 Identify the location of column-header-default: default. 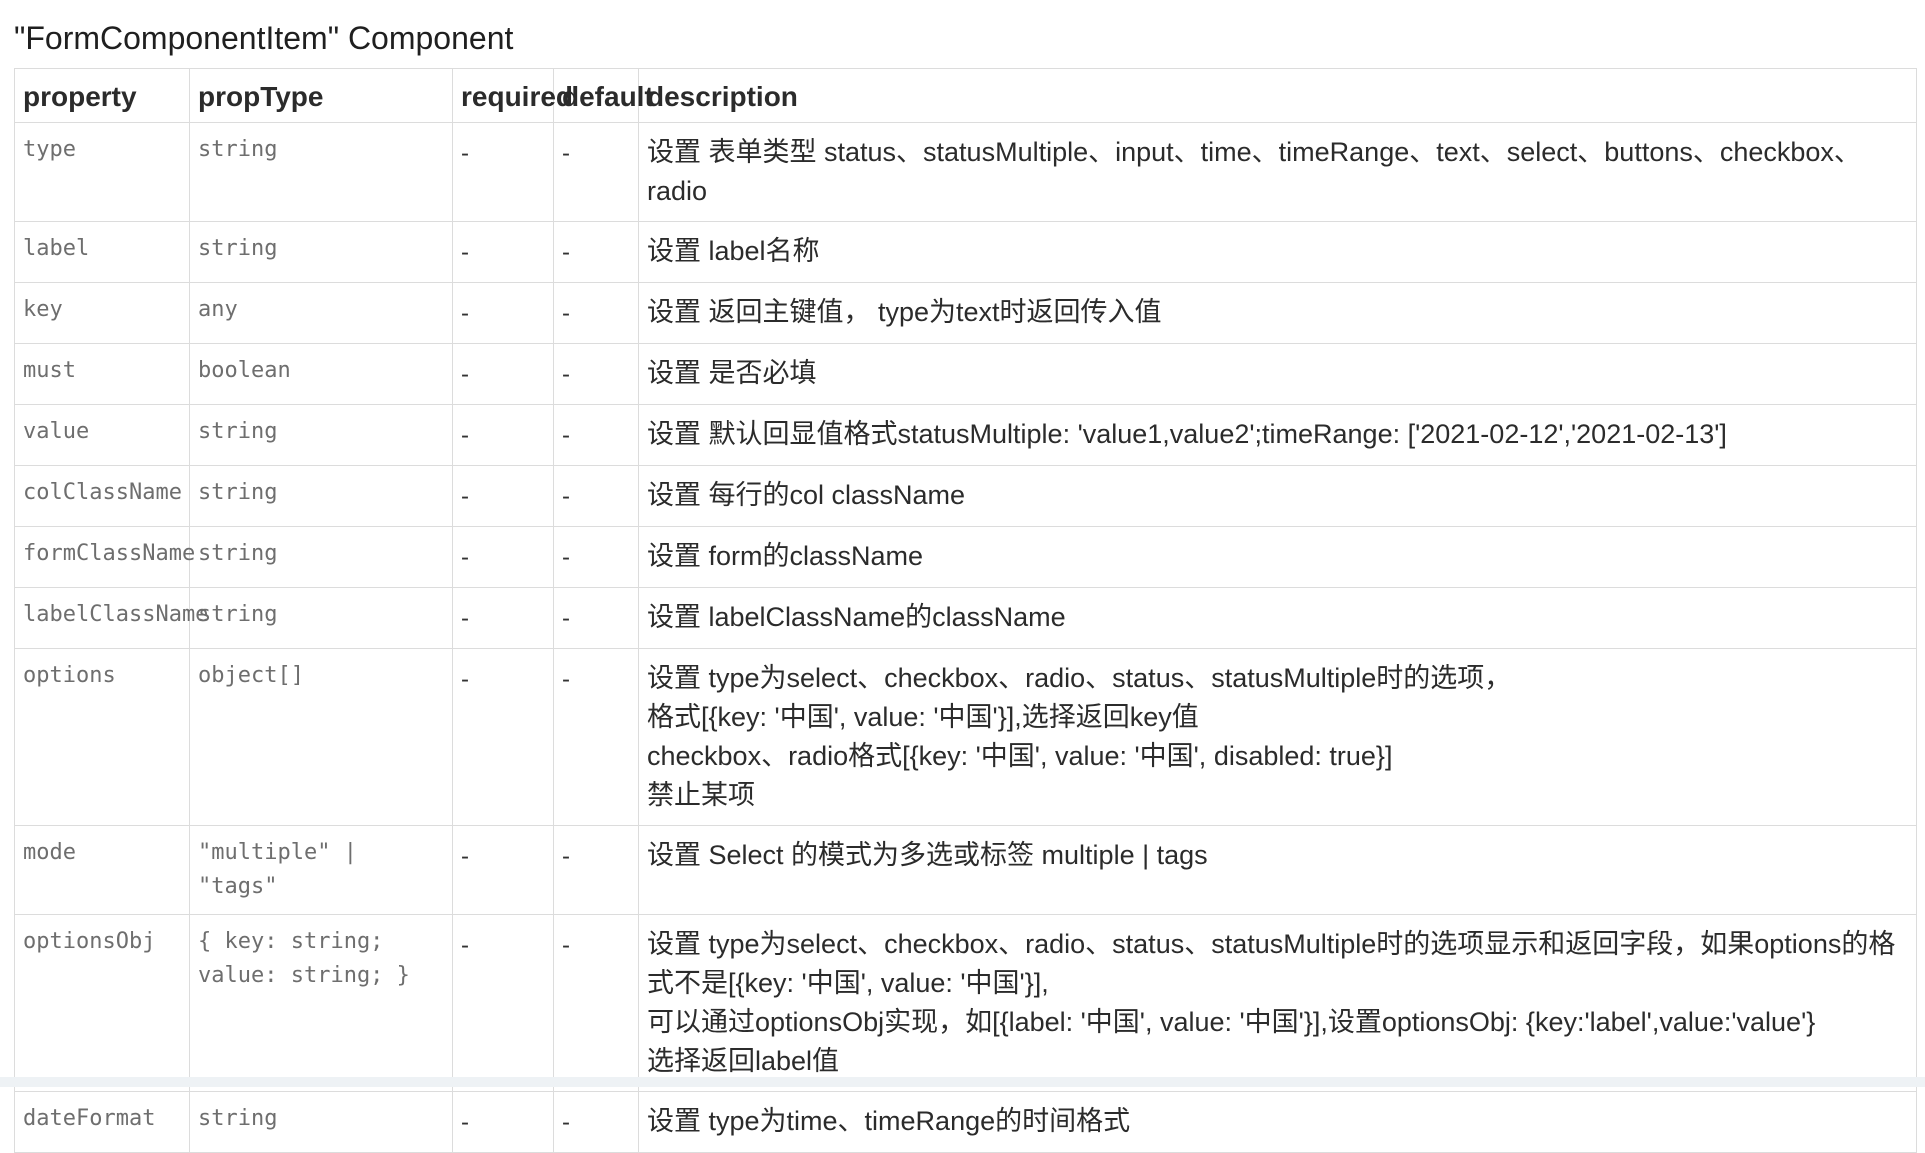
(603, 95).